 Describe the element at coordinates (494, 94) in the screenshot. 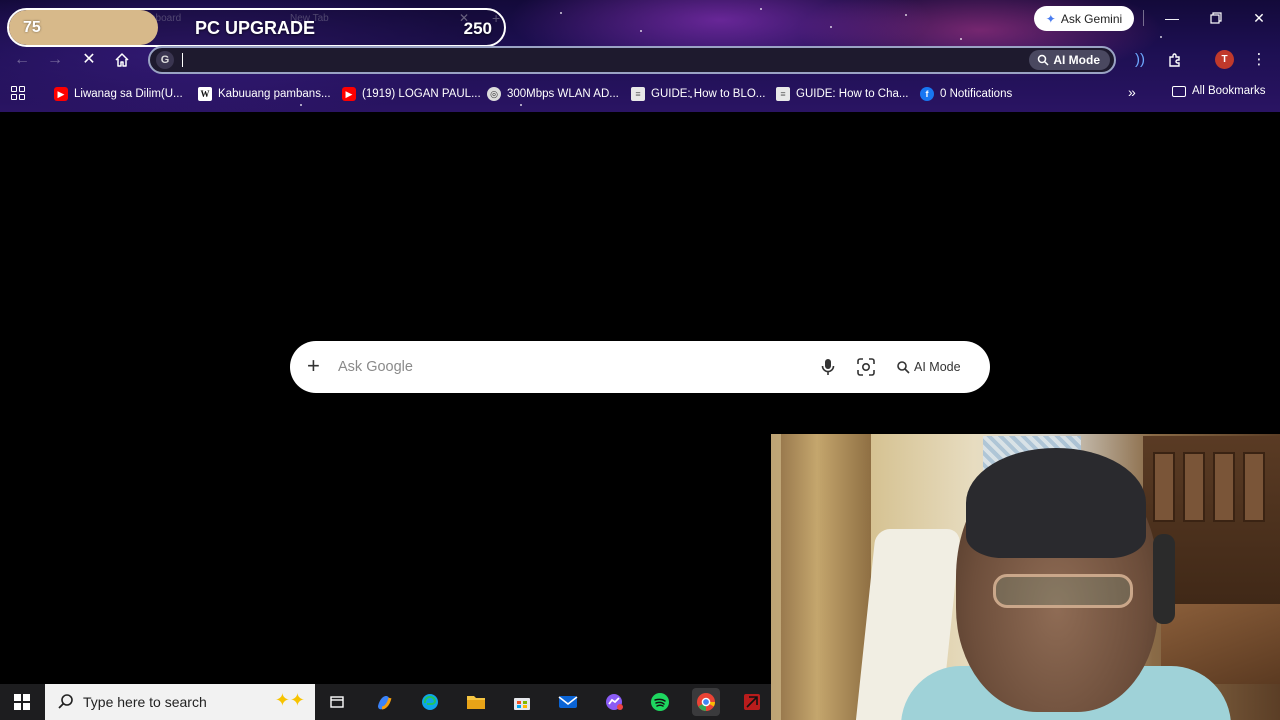

I see `globe-icon: ◎` at that location.